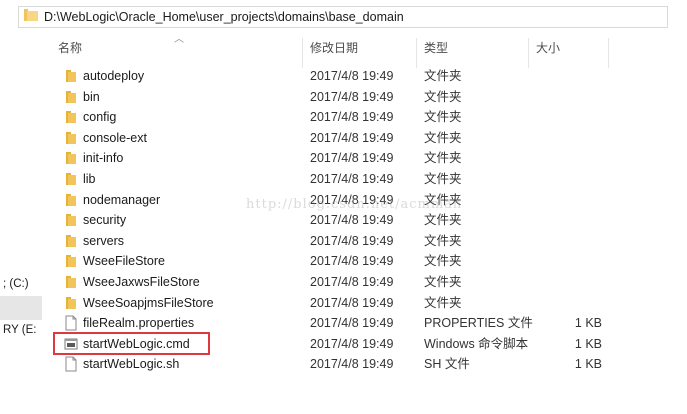  Describe the element at coordinates (91, 97) in the screenshot. I see `file-name: bin` at that location.